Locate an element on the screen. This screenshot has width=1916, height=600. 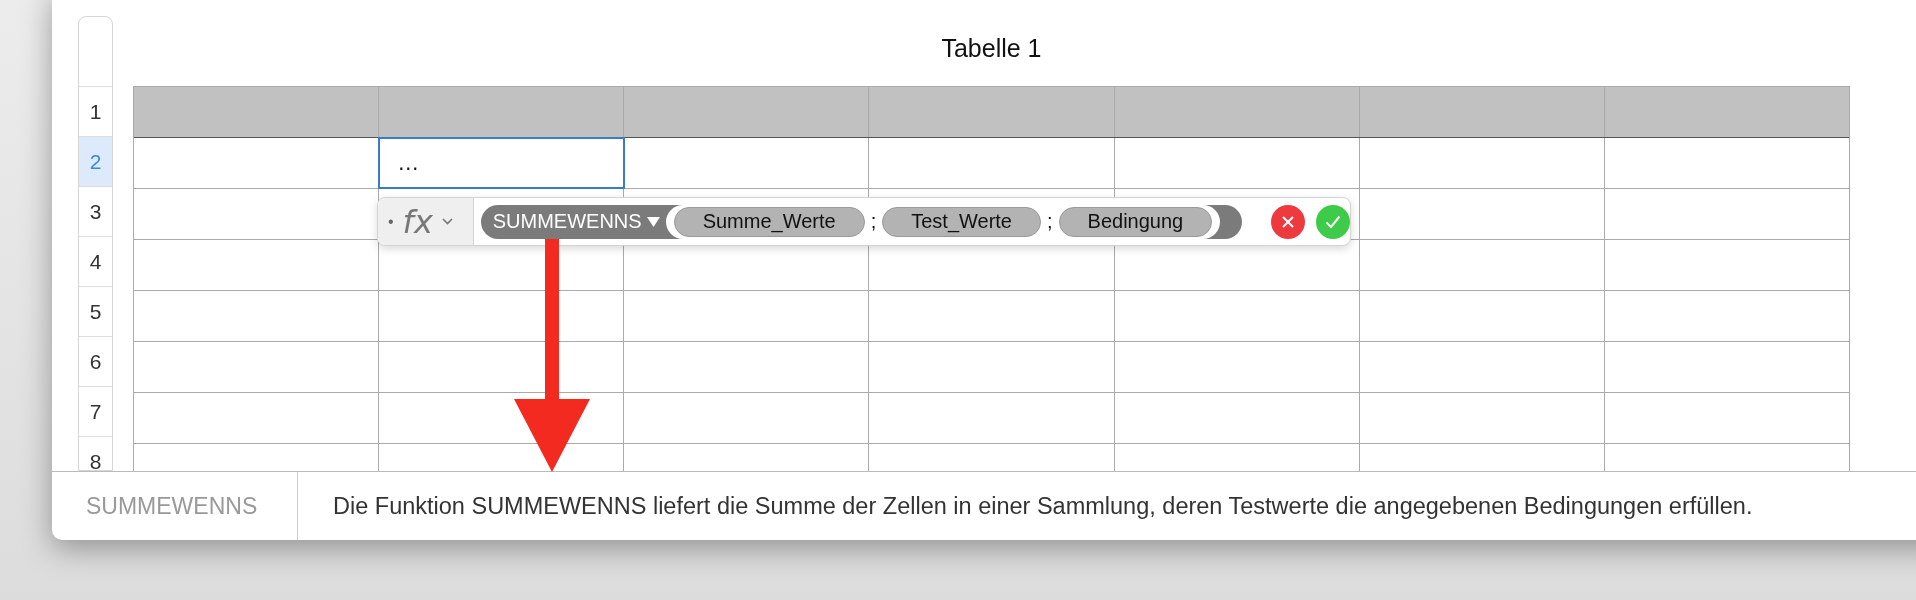
argument-token: Bedingung is located at coordinates (1135, 221).